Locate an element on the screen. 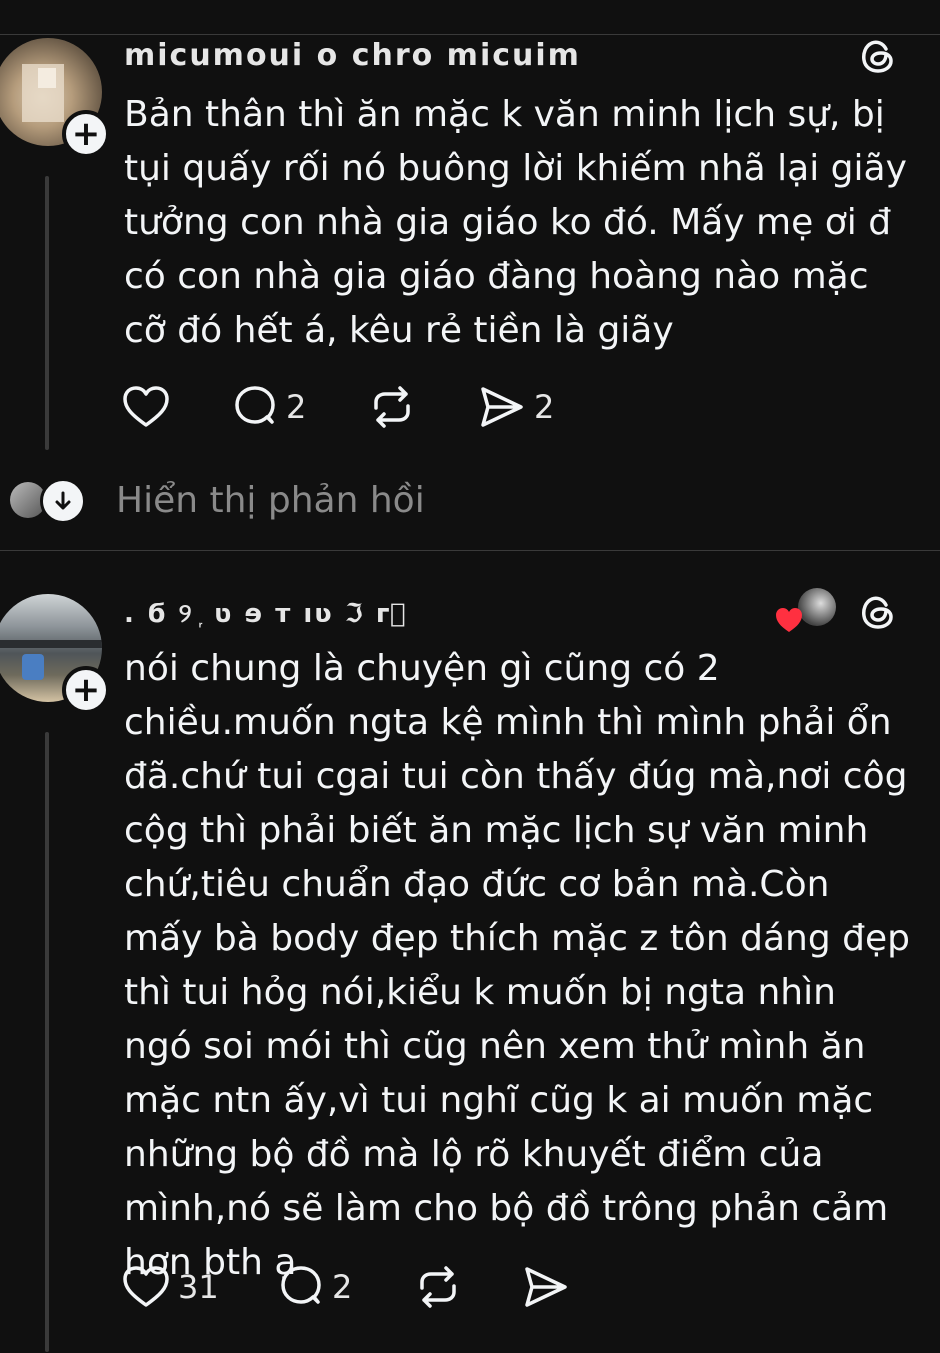 This screenshot has height=1353, width=940. like-count: 31 is located at coordinates (198, 1287).